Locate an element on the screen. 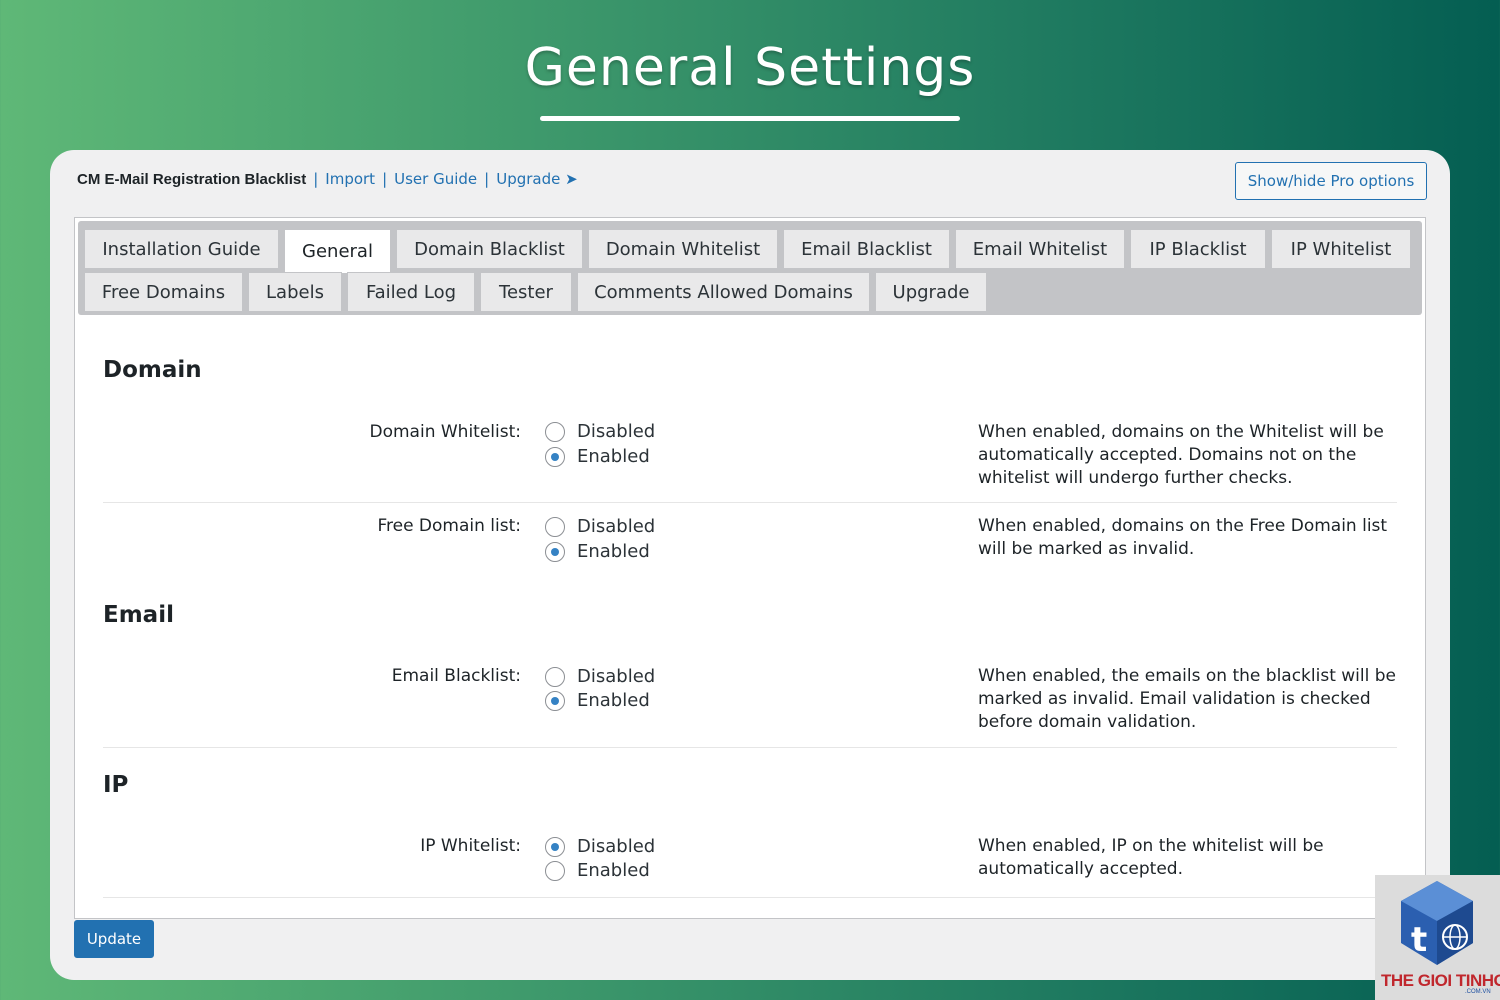 The width and height of the screenshot is (1500, 1000). tab-general: General is located at coordinates (337, 251).